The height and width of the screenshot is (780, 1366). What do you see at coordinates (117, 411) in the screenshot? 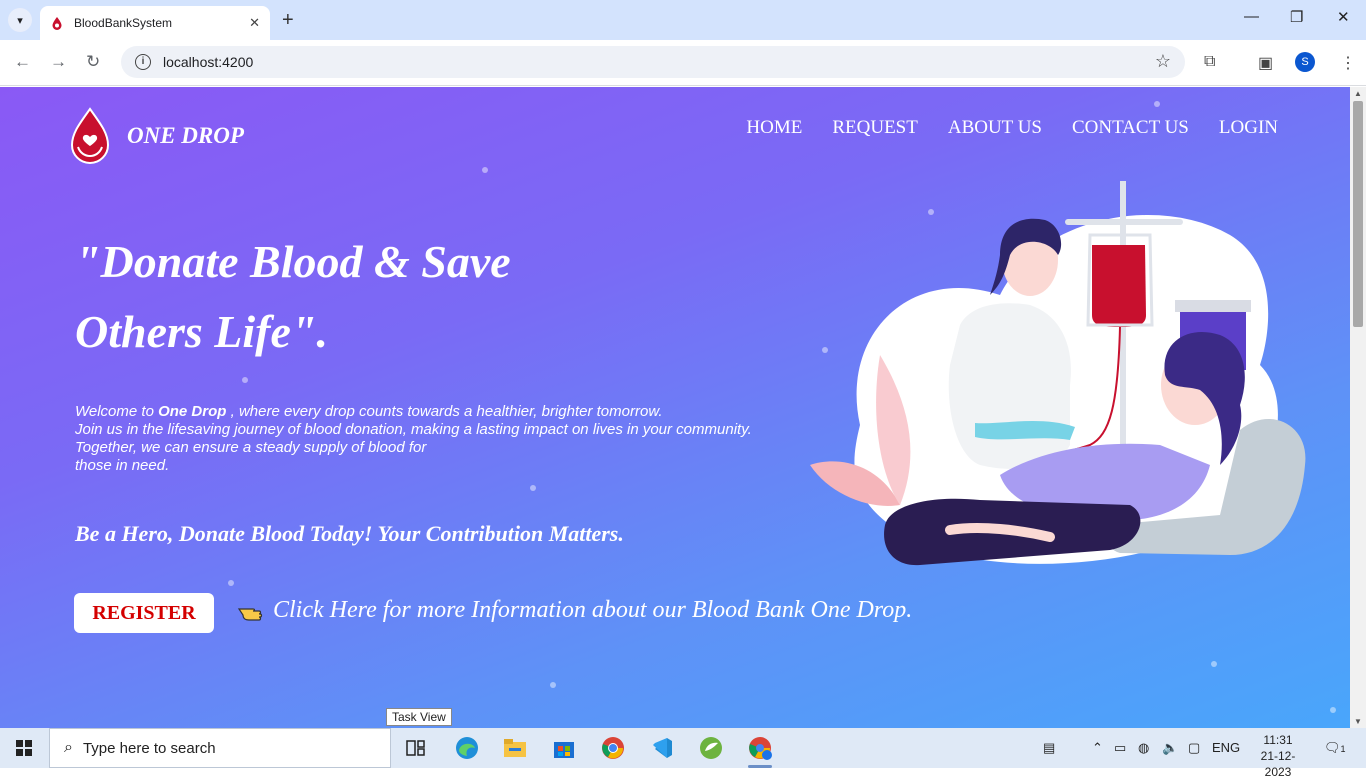
I see `welcome-prefix: Welcome to` at bounding box center [117, 411].